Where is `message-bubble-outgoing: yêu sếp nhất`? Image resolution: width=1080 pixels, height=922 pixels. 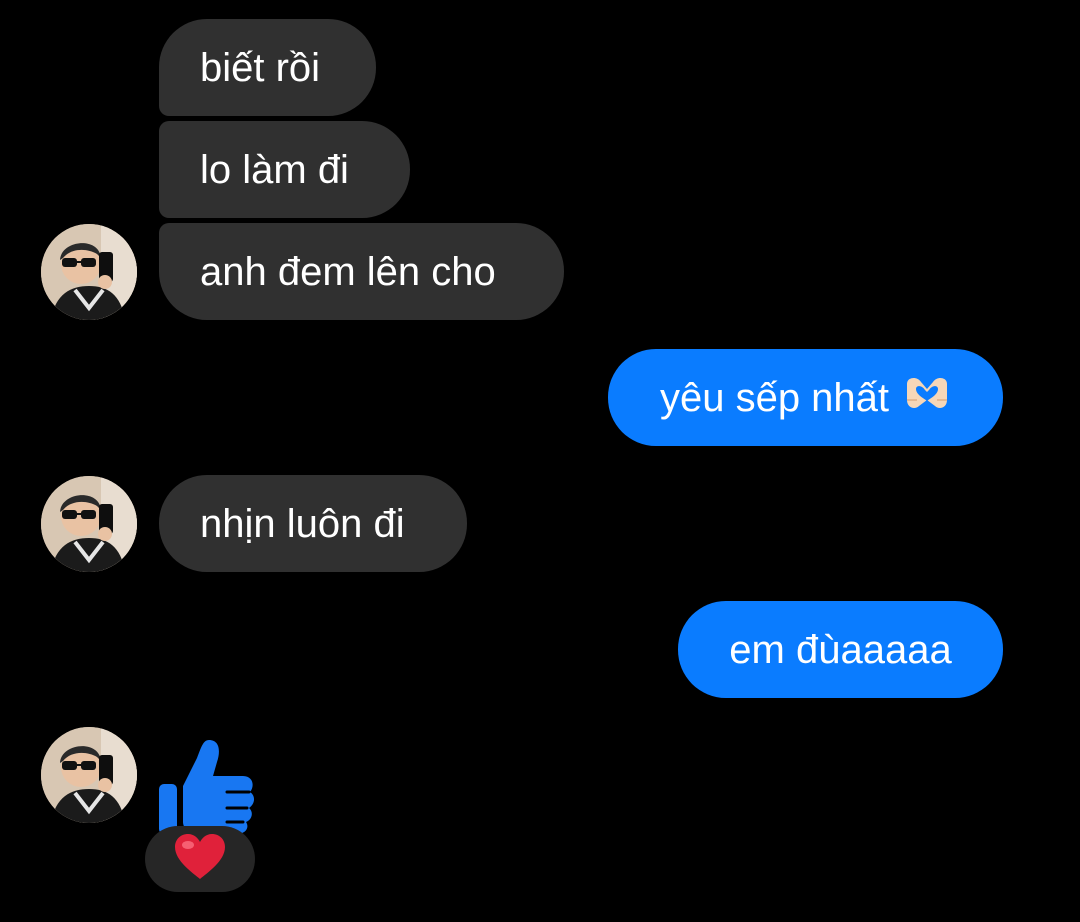 message-bubble-outgoing: yêu sếp nhất is located at coordinates (805, 397).